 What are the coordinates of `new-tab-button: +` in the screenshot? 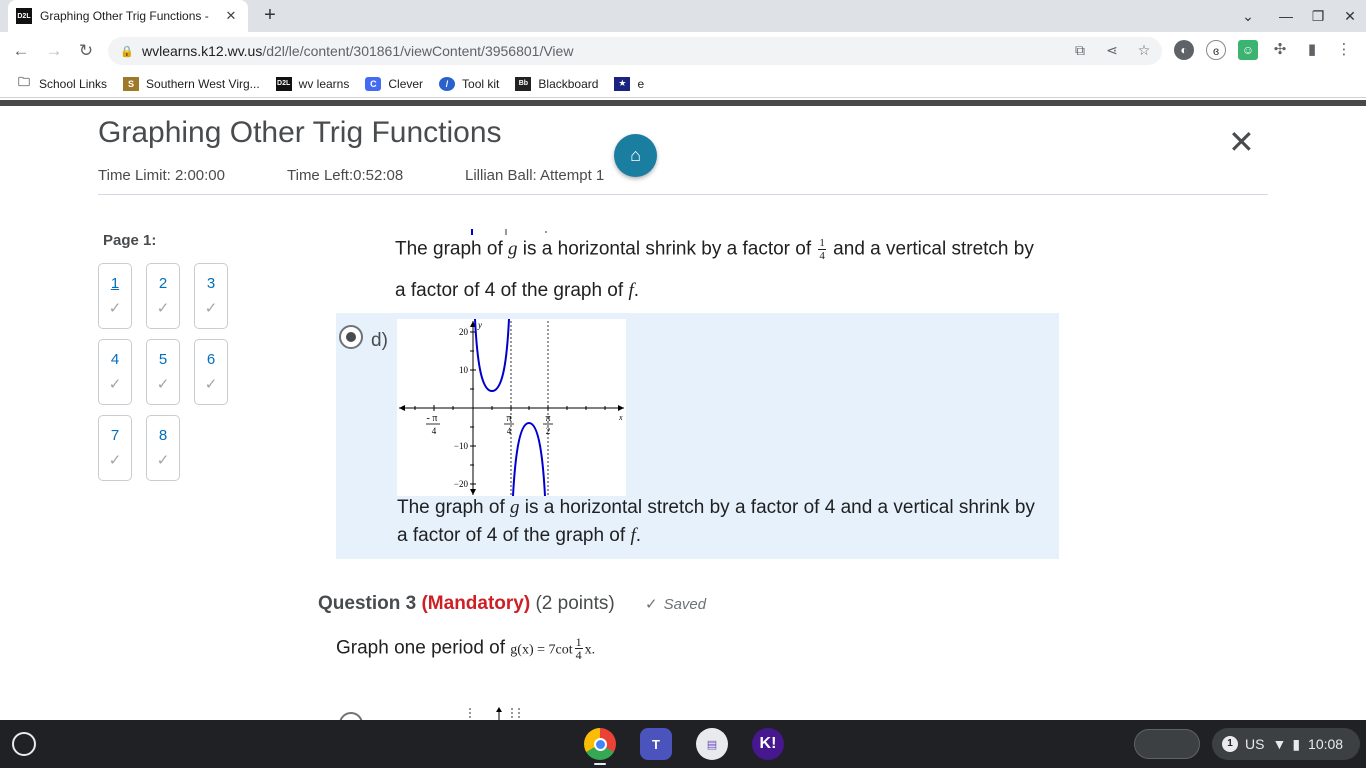 It's located at (270, 15).